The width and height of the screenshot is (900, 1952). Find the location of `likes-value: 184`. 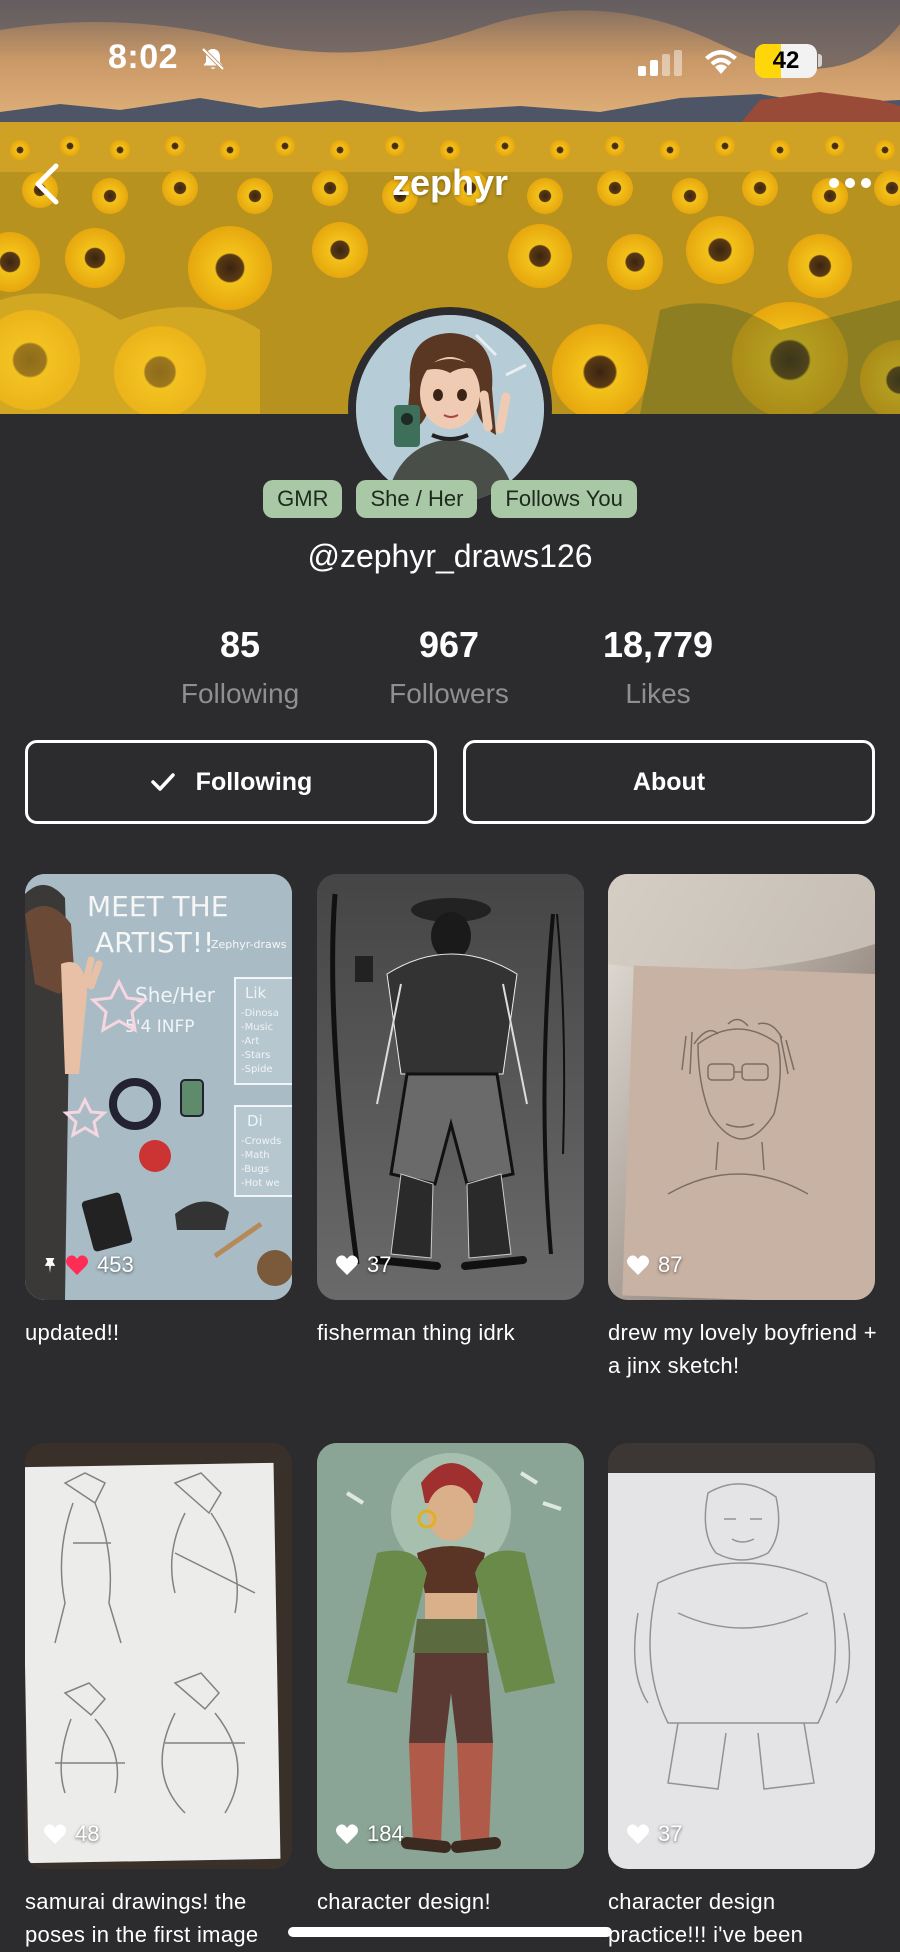

likes-value: 184 is located at coordinates (385, 1833).